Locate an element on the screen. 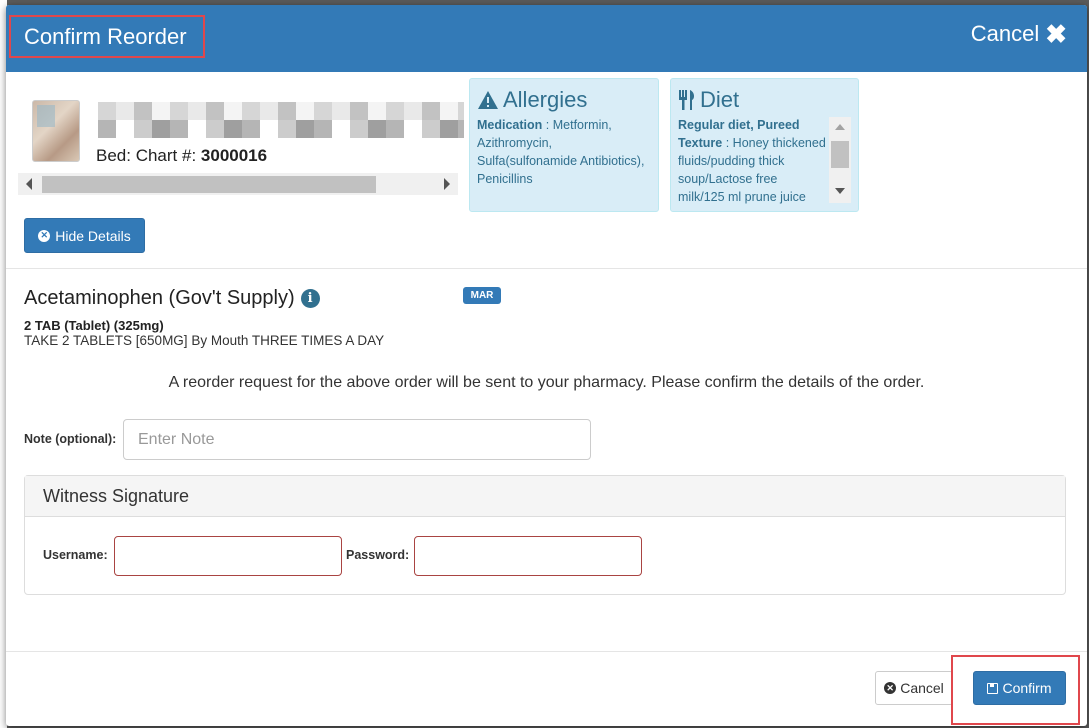 The width and height of the screenshot is (1089, 728). diet-type: Regular diet, Pureed is located at coordinates (739, 125).